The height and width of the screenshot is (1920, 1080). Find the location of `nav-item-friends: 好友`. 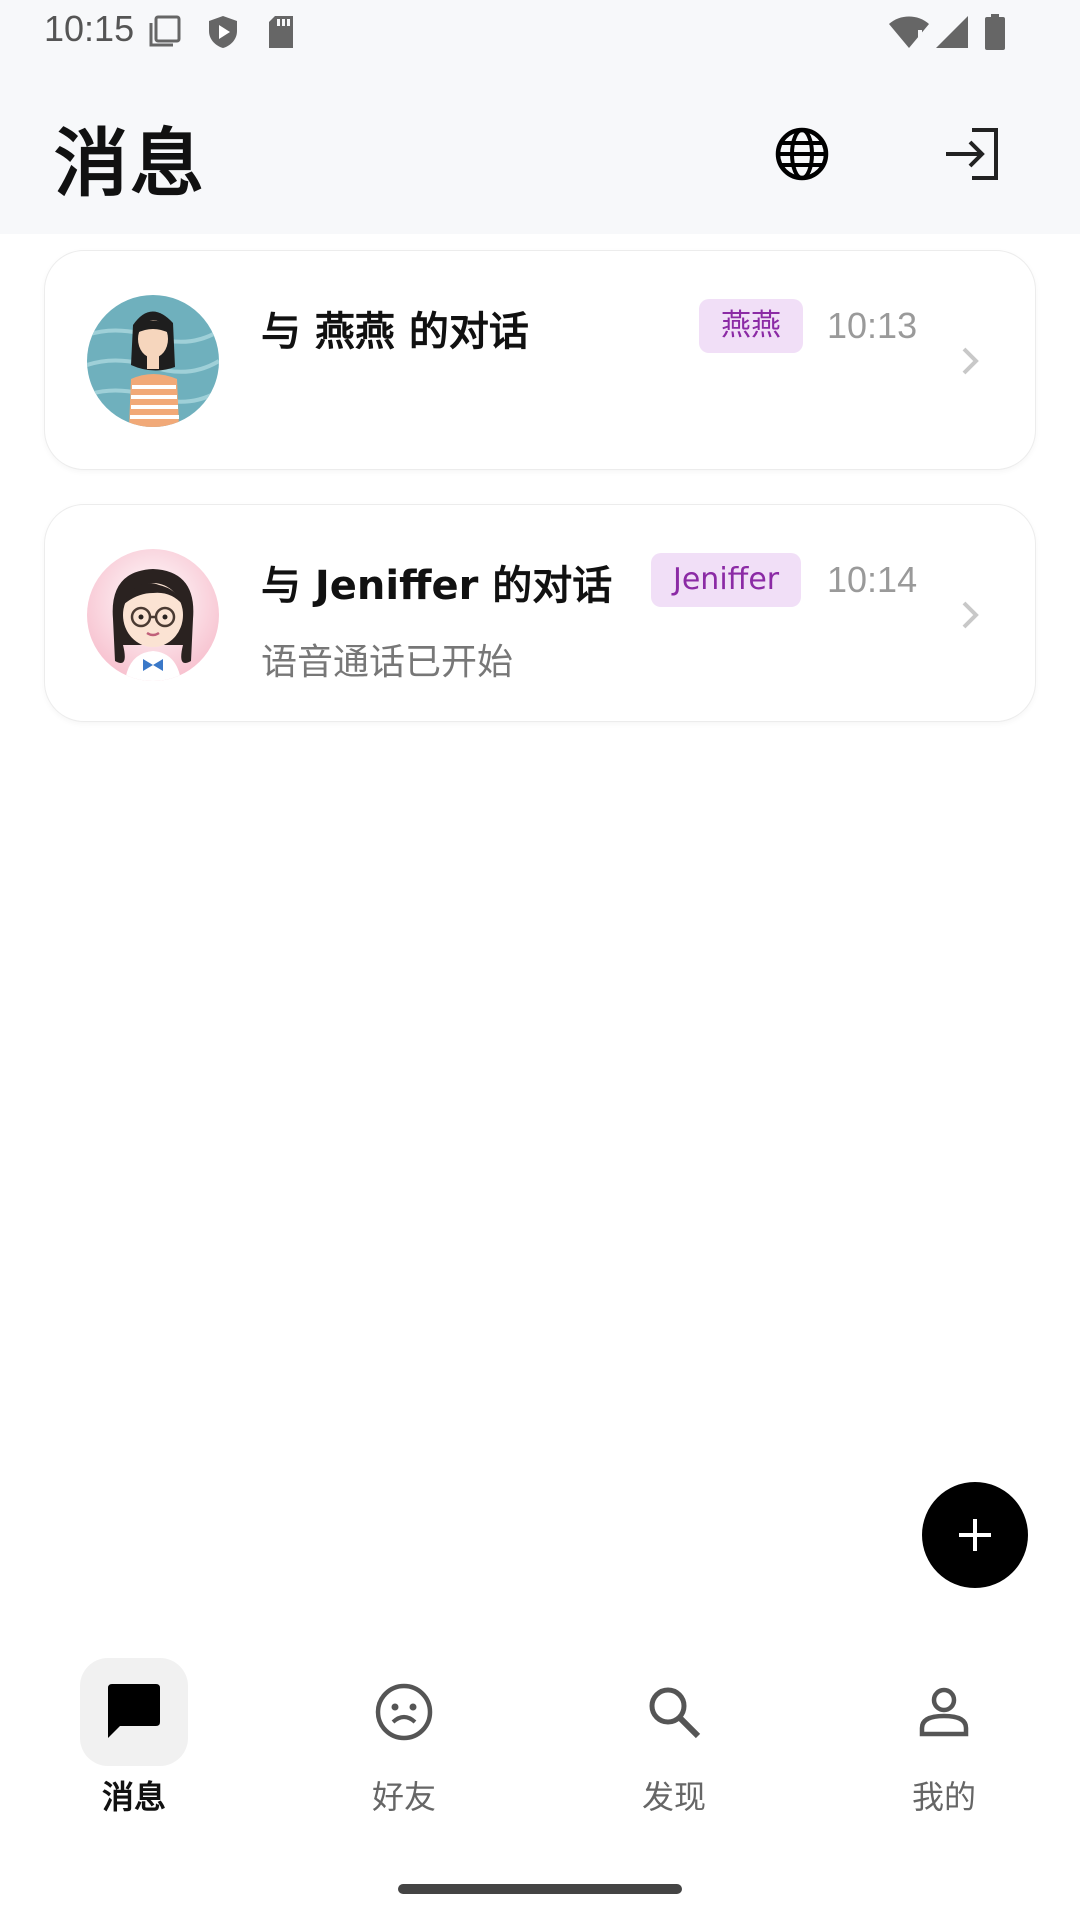

nav-item-friends: 好友 is located at coordinates (404, 1738).